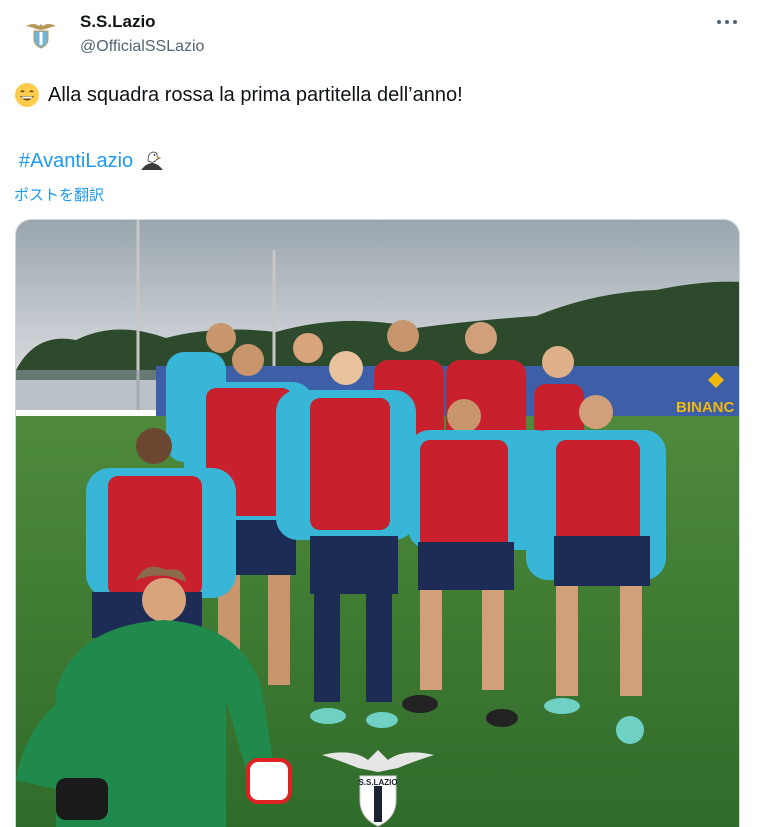 Image resolution: width=765 pixels, height=827 pixels. I want to click on more-options-button, so click(727, 22).